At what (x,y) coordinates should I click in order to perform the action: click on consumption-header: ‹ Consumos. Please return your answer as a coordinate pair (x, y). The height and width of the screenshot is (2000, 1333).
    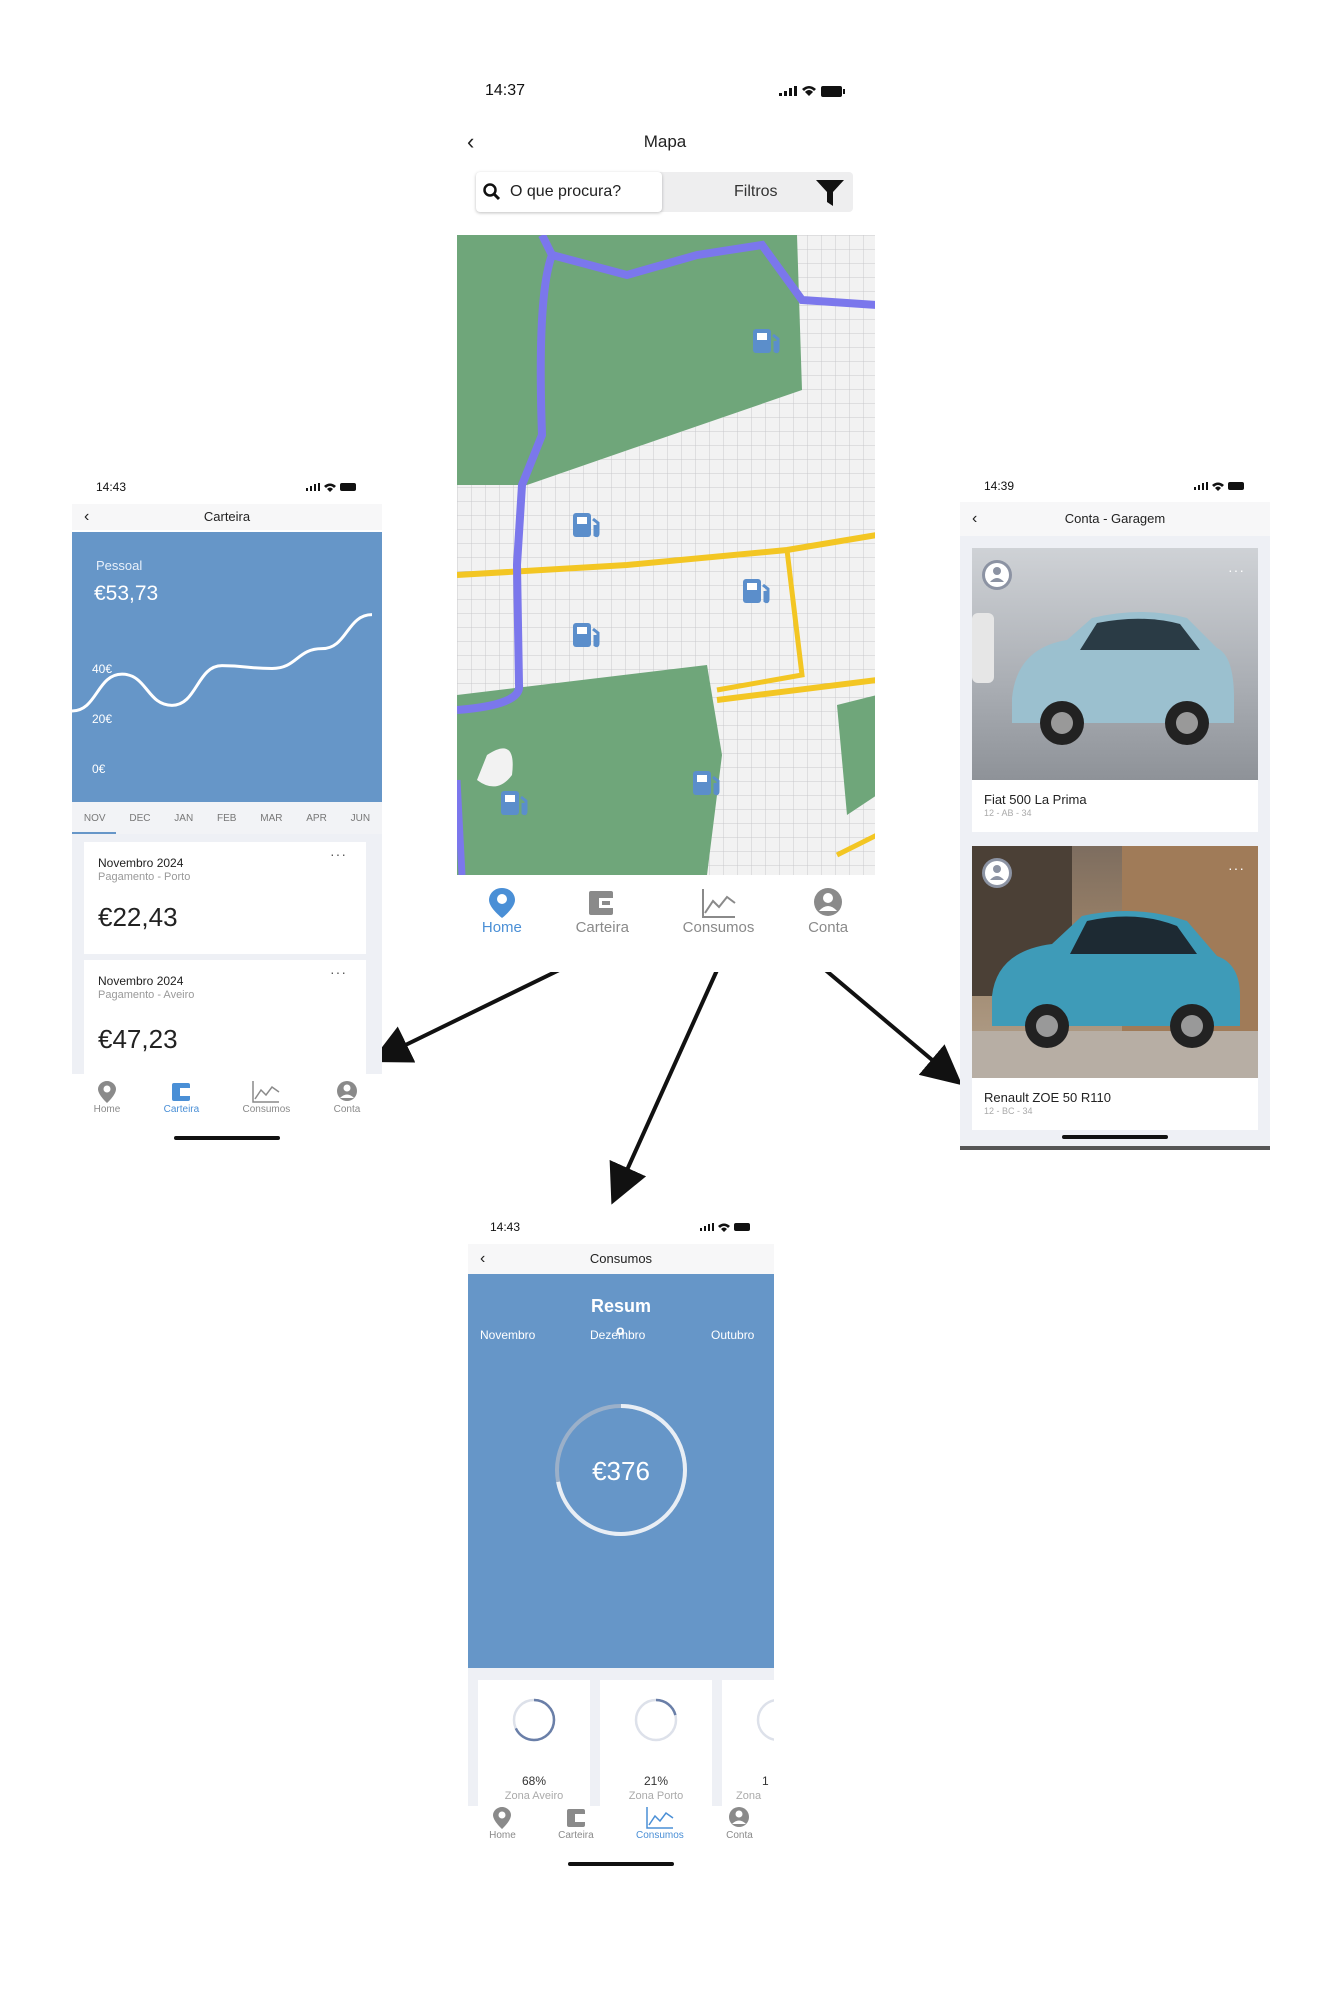
    Looking at the image, I should click on (621, 1259).